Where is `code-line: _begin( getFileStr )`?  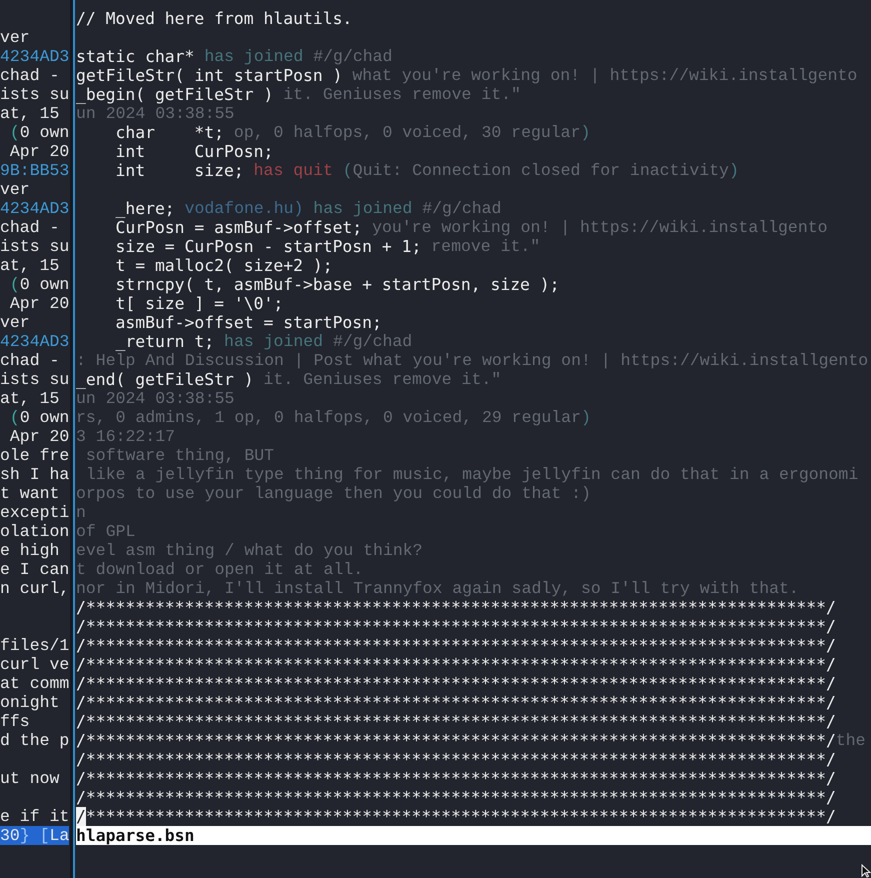 code-line: _begin( getFileStr ) is located at coordinates (175, 94).